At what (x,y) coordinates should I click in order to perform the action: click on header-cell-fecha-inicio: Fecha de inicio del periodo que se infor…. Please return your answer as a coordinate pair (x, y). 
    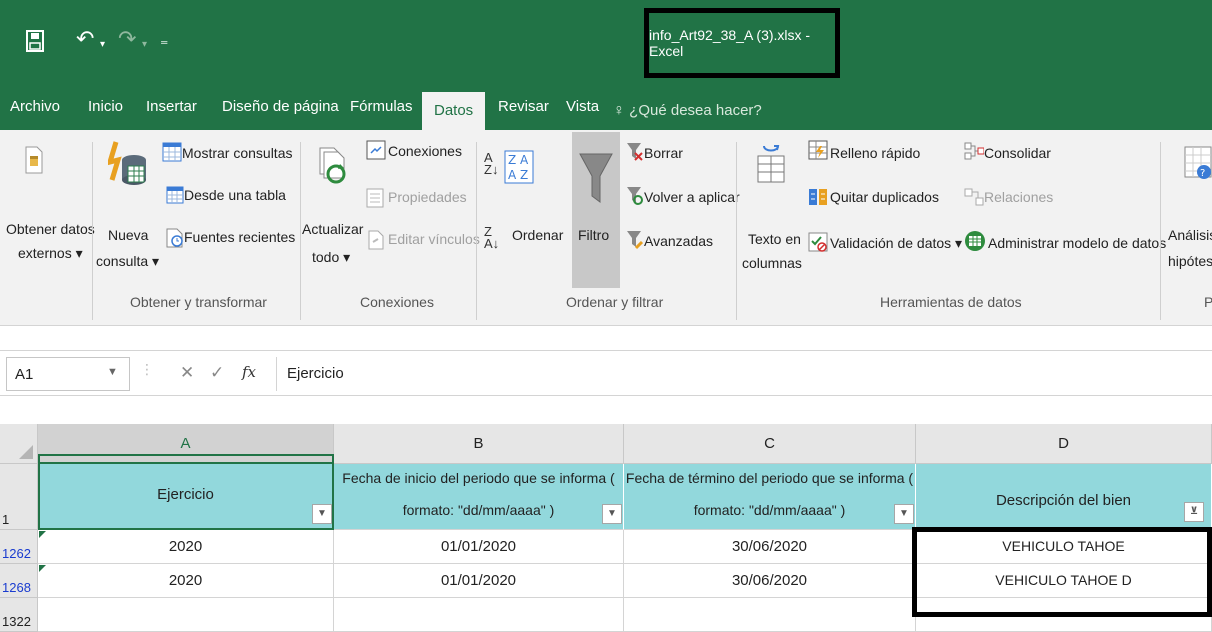
    Looking at the image, I should click on (479, 497).